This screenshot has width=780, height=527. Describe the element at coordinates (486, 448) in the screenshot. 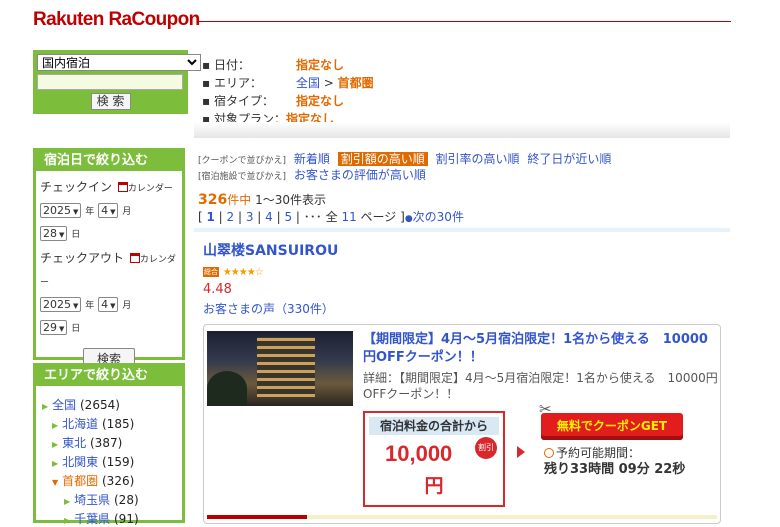

I see `discount-badge: 割引` at that location.